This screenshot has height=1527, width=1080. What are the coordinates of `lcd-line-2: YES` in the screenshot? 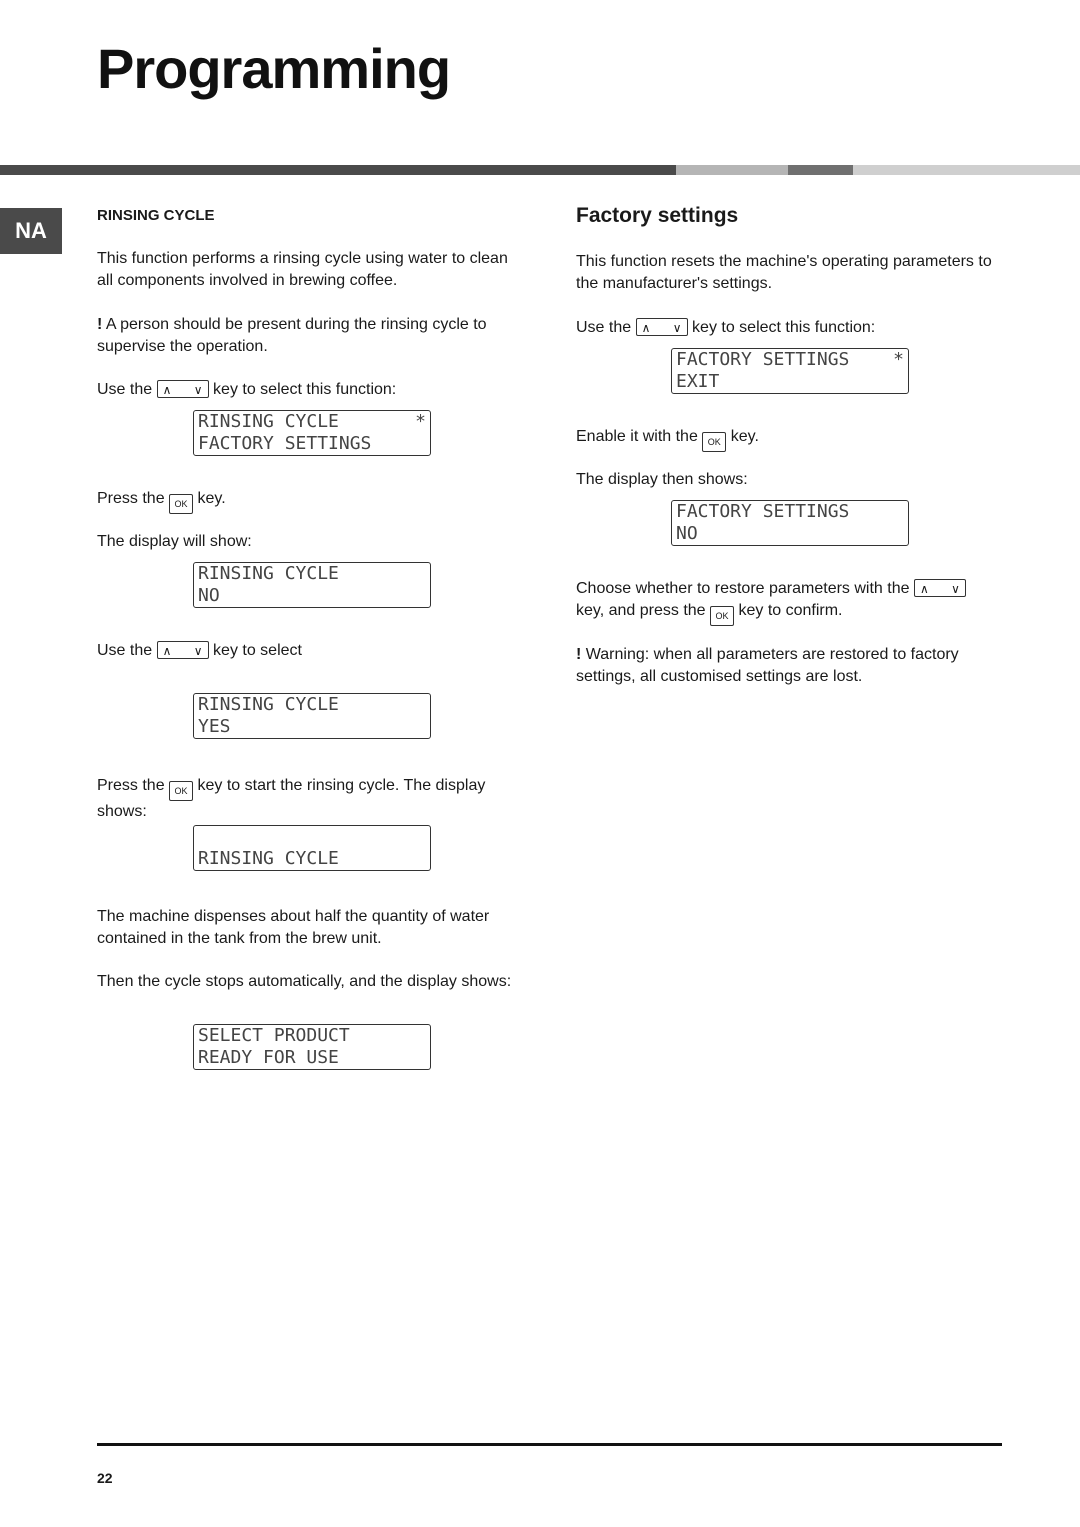 It's located at (214, 726).